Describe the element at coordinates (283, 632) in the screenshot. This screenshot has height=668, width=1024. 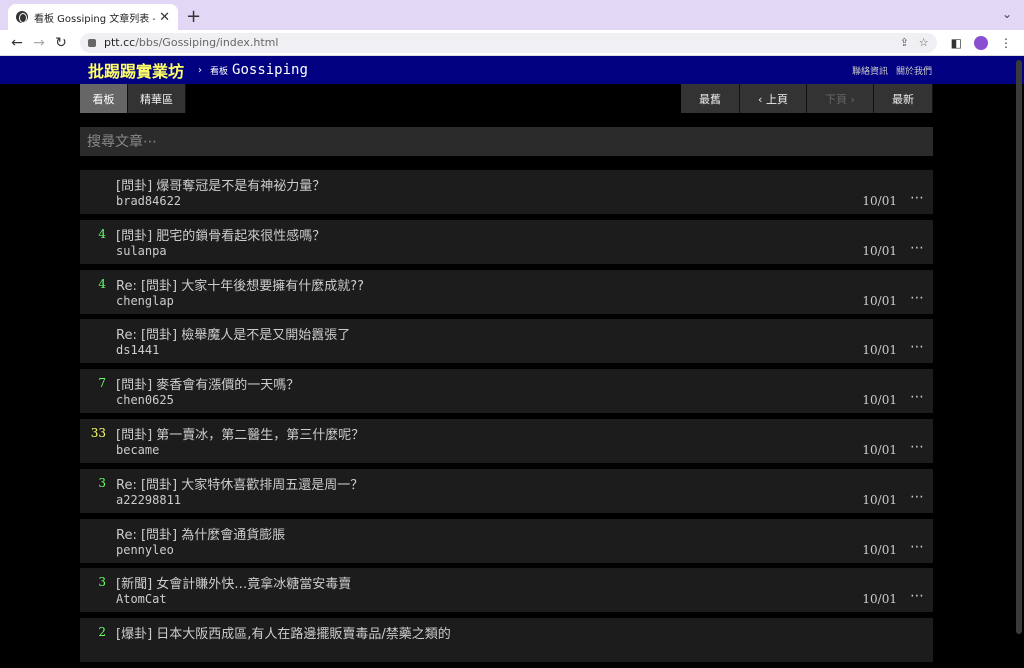
I see `post-title: [爆卦] 日本大阪西成區,有人在路邊擺販賣毒品/禁藥之類的` at that location.